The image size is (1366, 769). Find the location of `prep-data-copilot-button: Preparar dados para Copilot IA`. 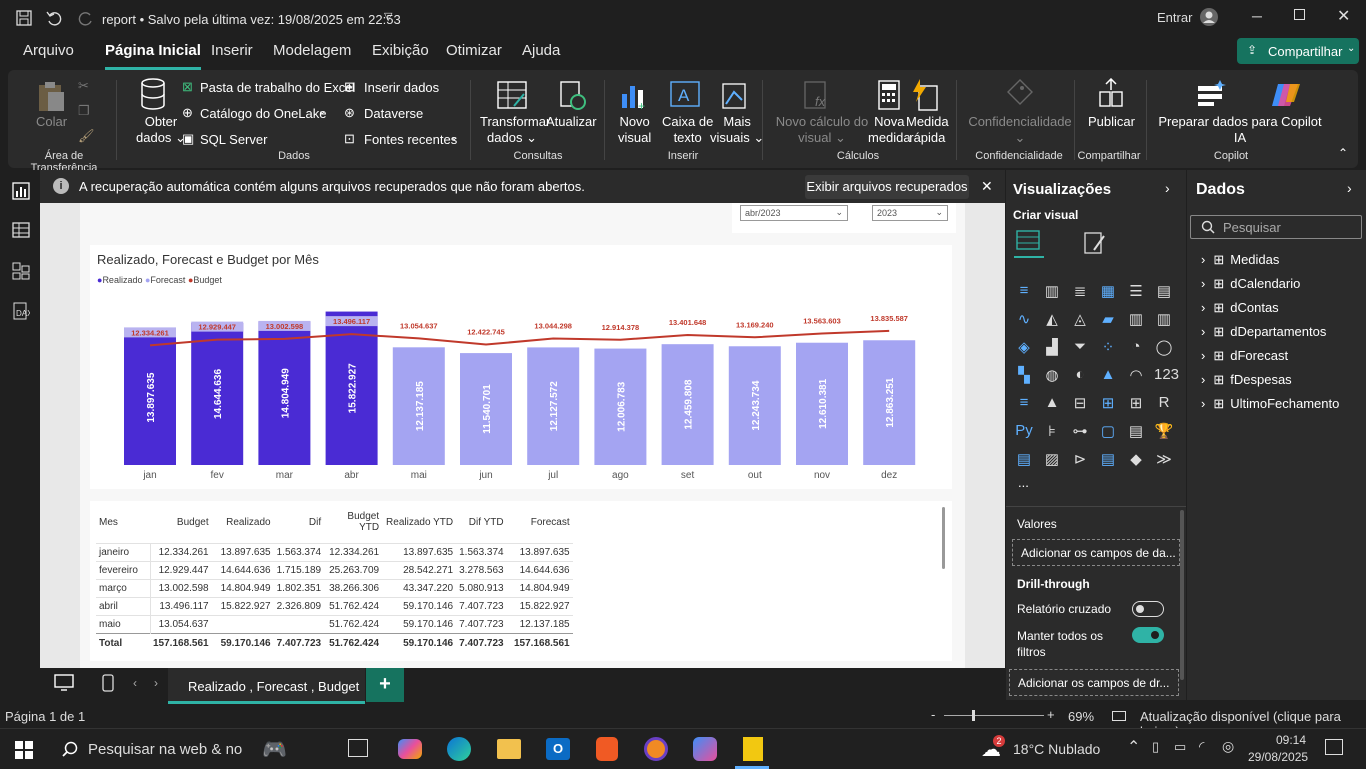

prep-data-copilot-button: Preparar dados para Copilot IA is located at coordinates (1240, 130).